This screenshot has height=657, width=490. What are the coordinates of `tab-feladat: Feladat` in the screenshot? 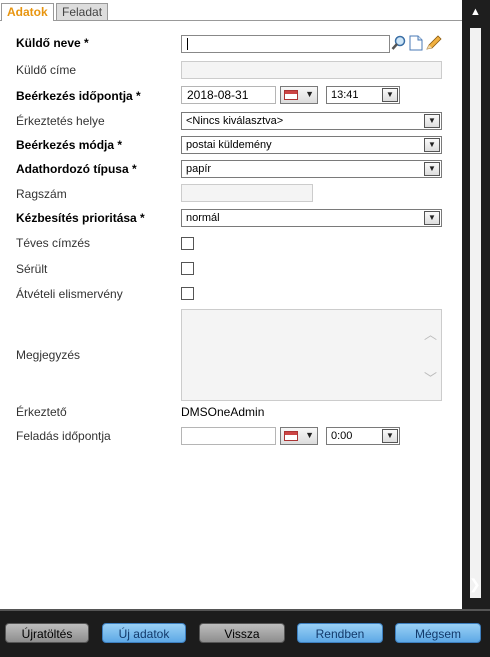 It's located at (82, 11).